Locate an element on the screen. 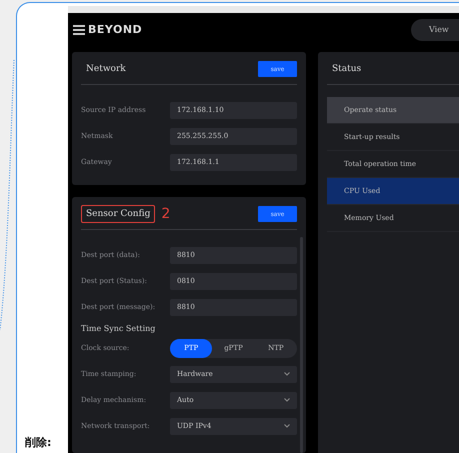  view-button: View is located at coordinates (435, 29).